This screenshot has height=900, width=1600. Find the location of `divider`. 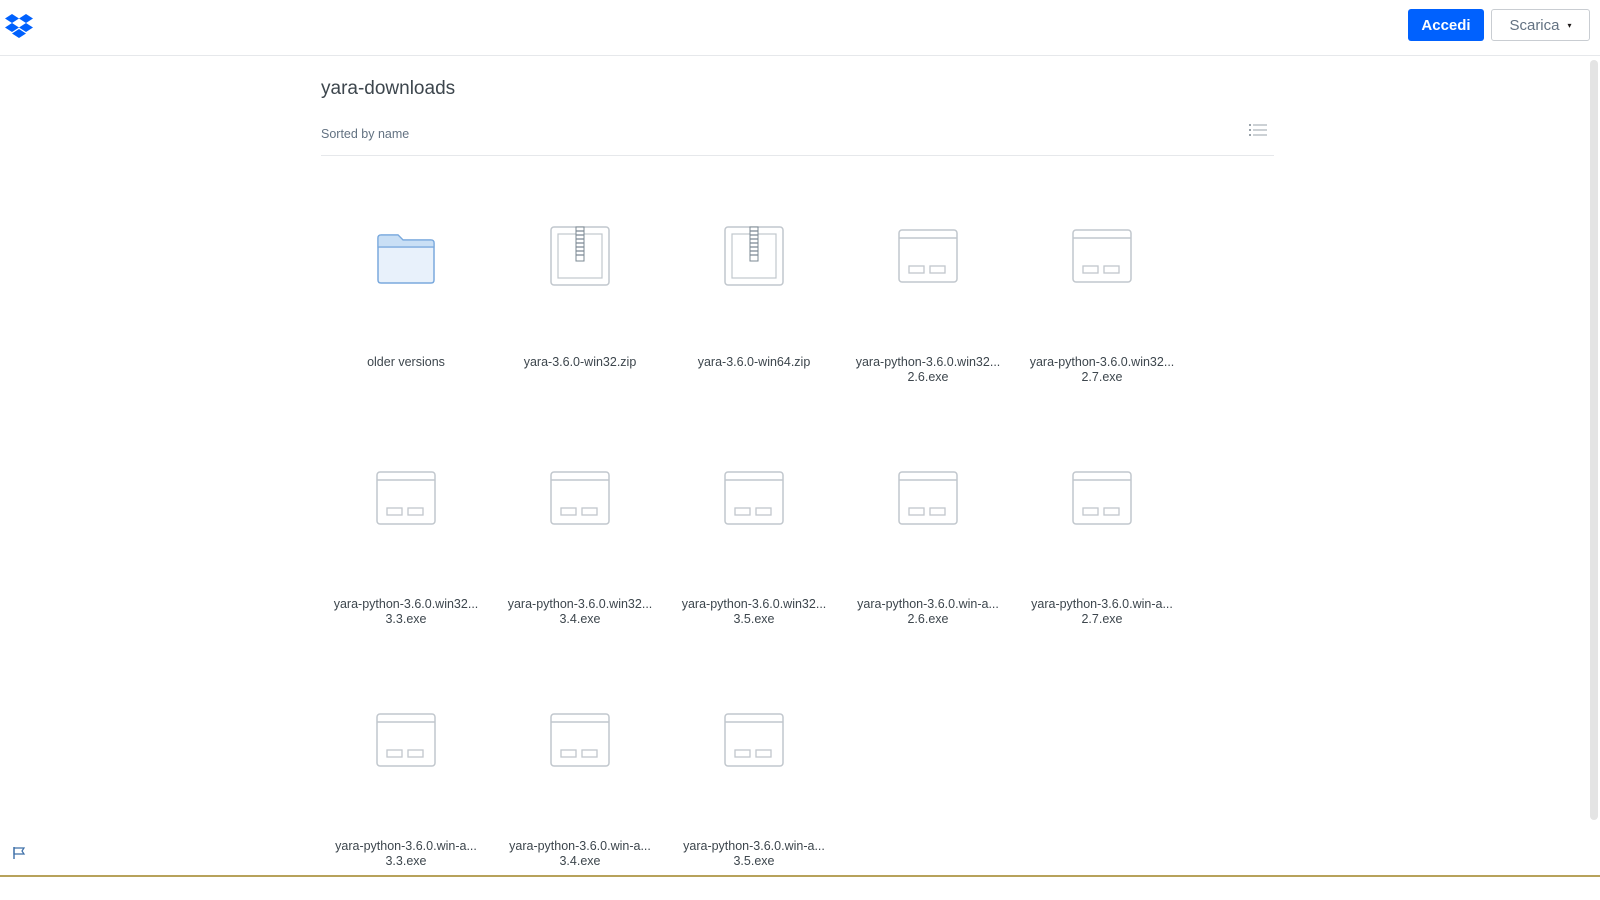

divider is located at coordinates (797, 155).